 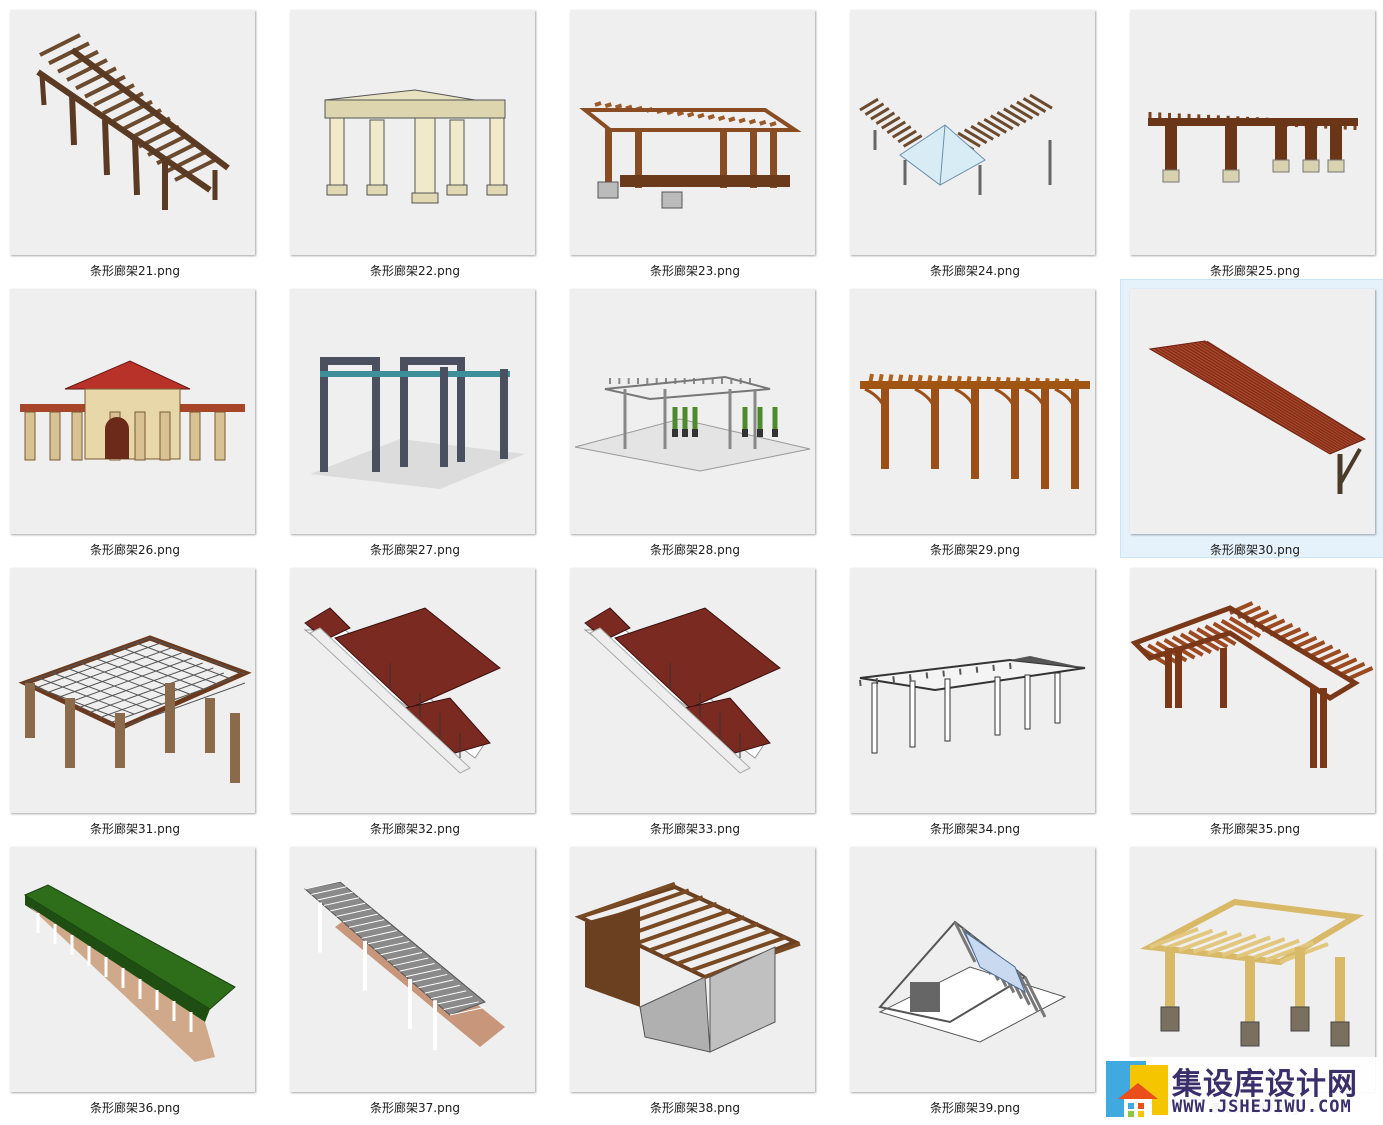 What do you see at coordinates (687, 967) in the screenshot?
I see `timber-enclosure-image` at bounding box center [687, 967].